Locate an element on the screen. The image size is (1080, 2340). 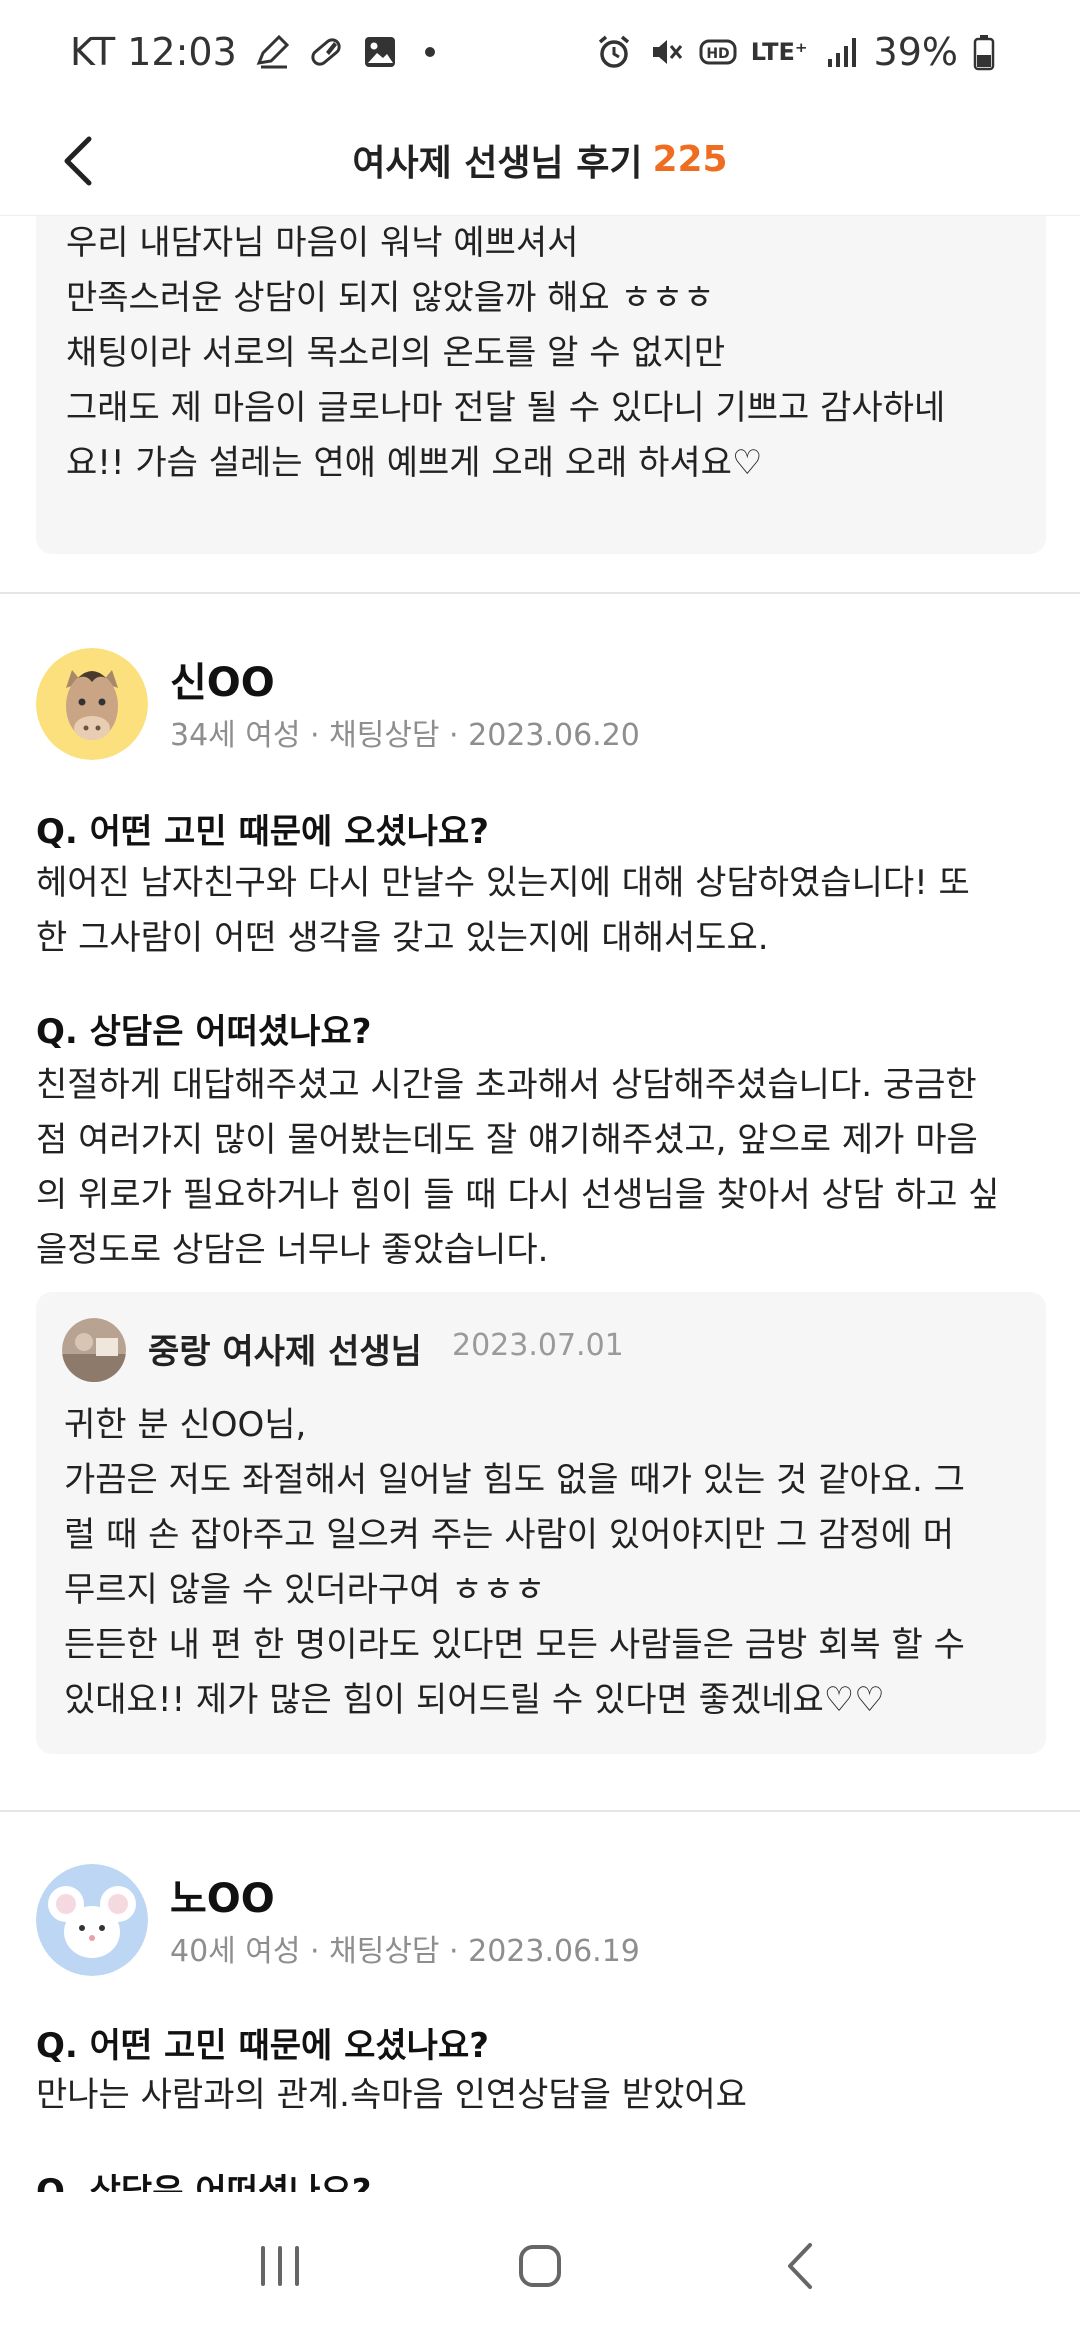
reply-date: 2023.07.01 is located at coordinates (538, 1345).